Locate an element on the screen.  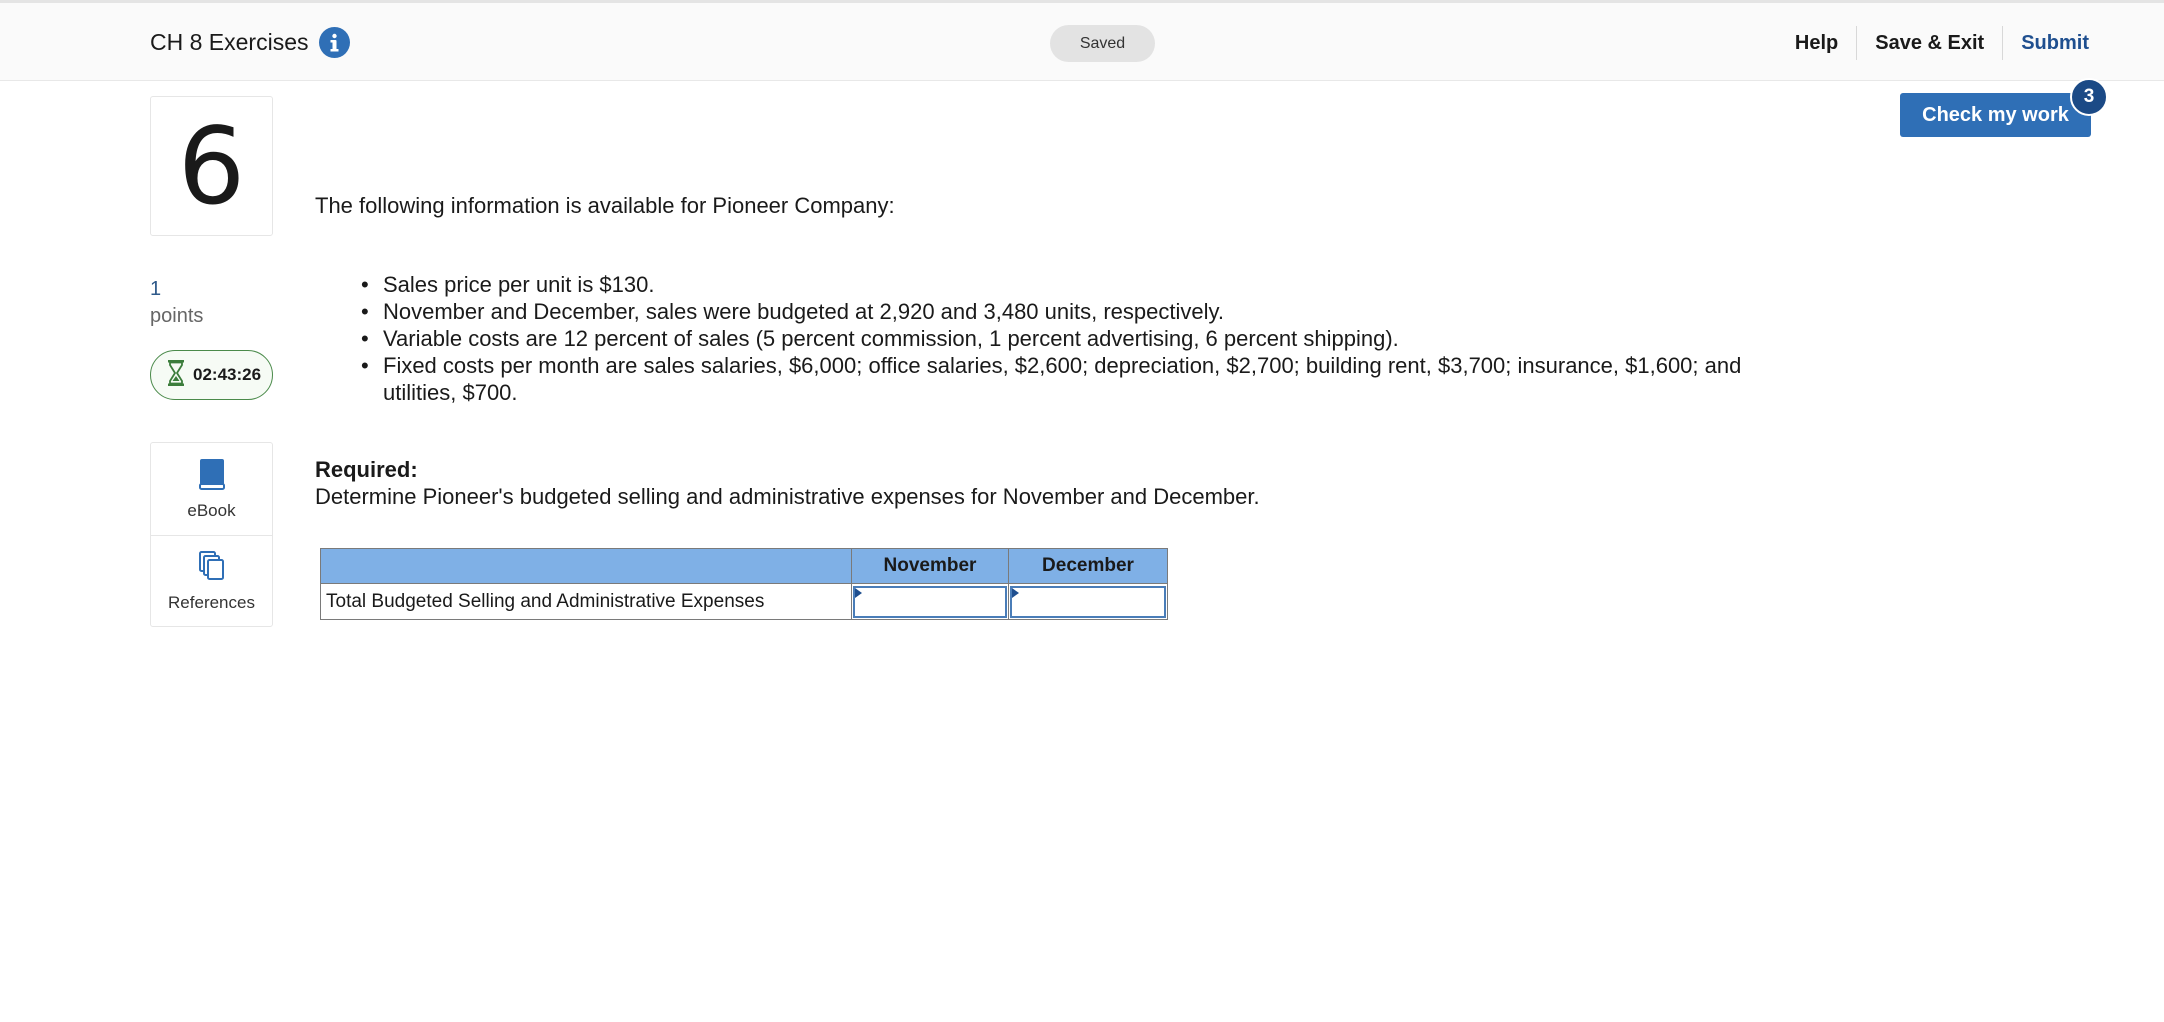
info-icon is located at coordinates (335, 42).